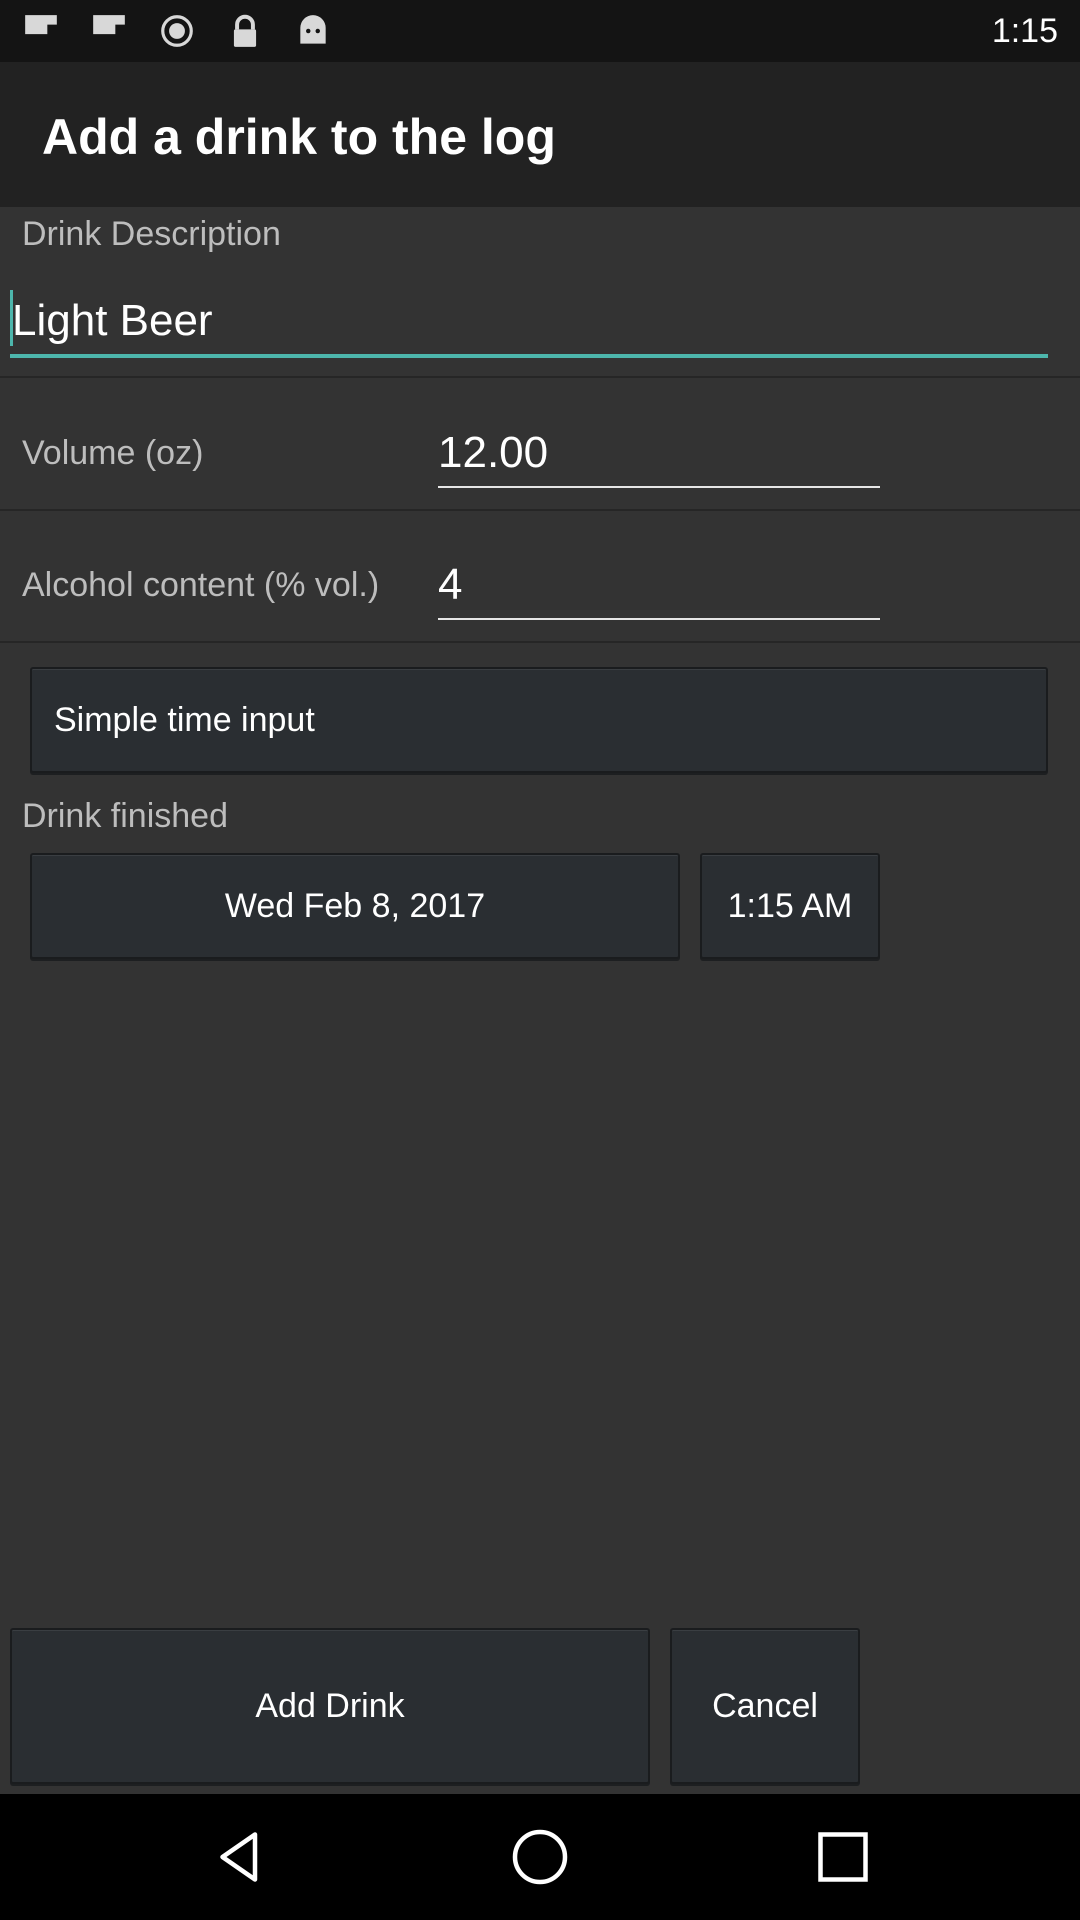 The height and width of the screenshot is (1920, 1080). What do you see at coordinates (843, 1857) in the screenshot?
I see `recents-icon` at bounding box center [843, 1857].